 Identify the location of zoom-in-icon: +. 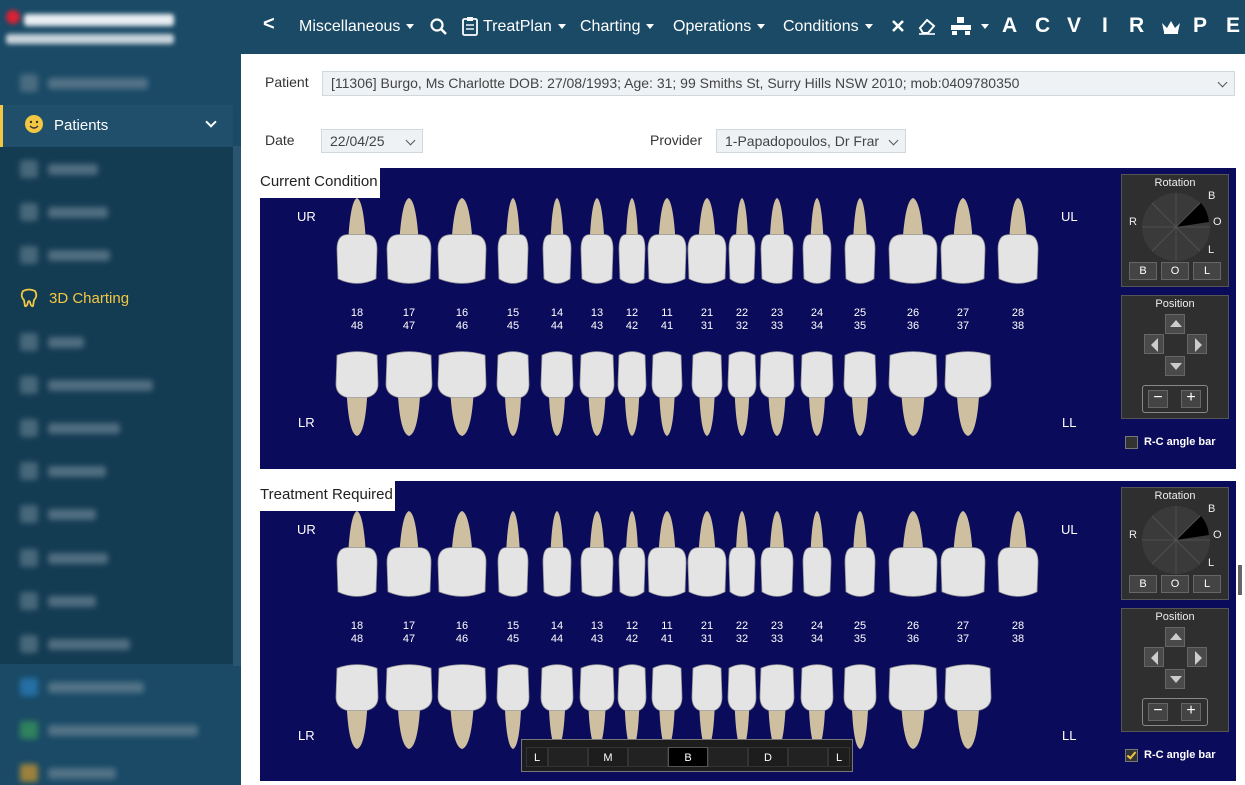
(1191, 712).